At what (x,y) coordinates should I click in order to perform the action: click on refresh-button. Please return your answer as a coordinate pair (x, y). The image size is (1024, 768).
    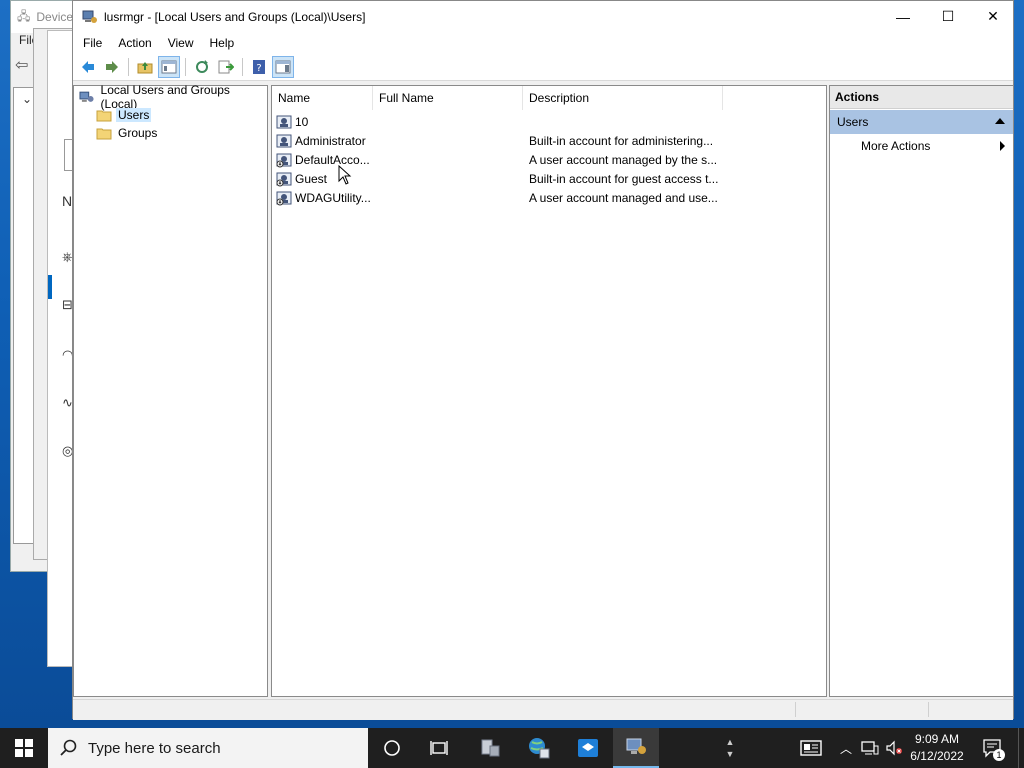
    Looking at the image, I should click on (202, 67).